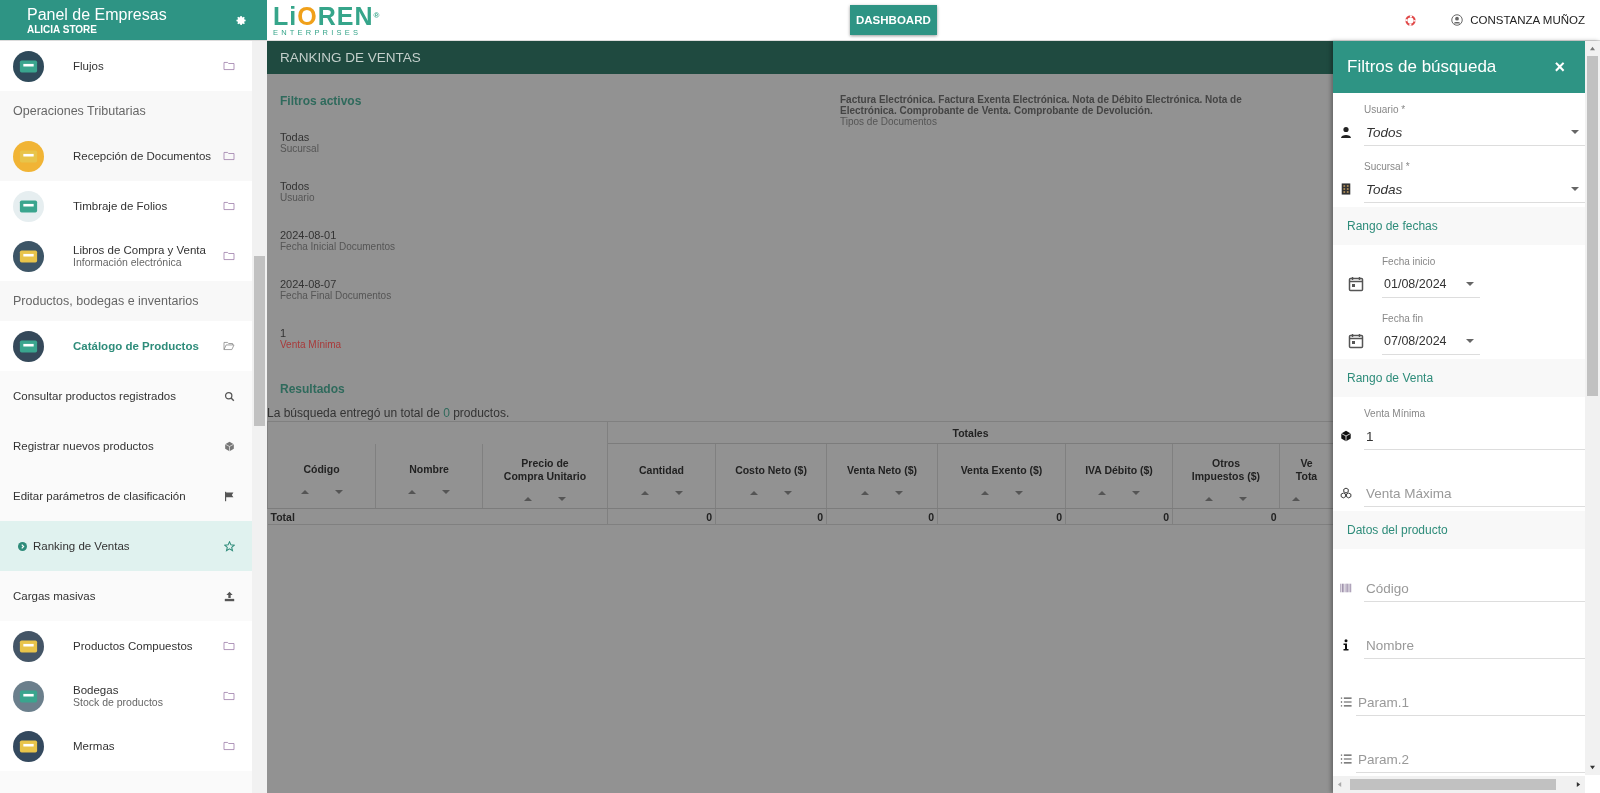 This screenshot has width=1600, height=793. Describe the element at coordinates (350, 57) in the screenshot. I see `page-title: RANKING DE VENTAS` at that location.